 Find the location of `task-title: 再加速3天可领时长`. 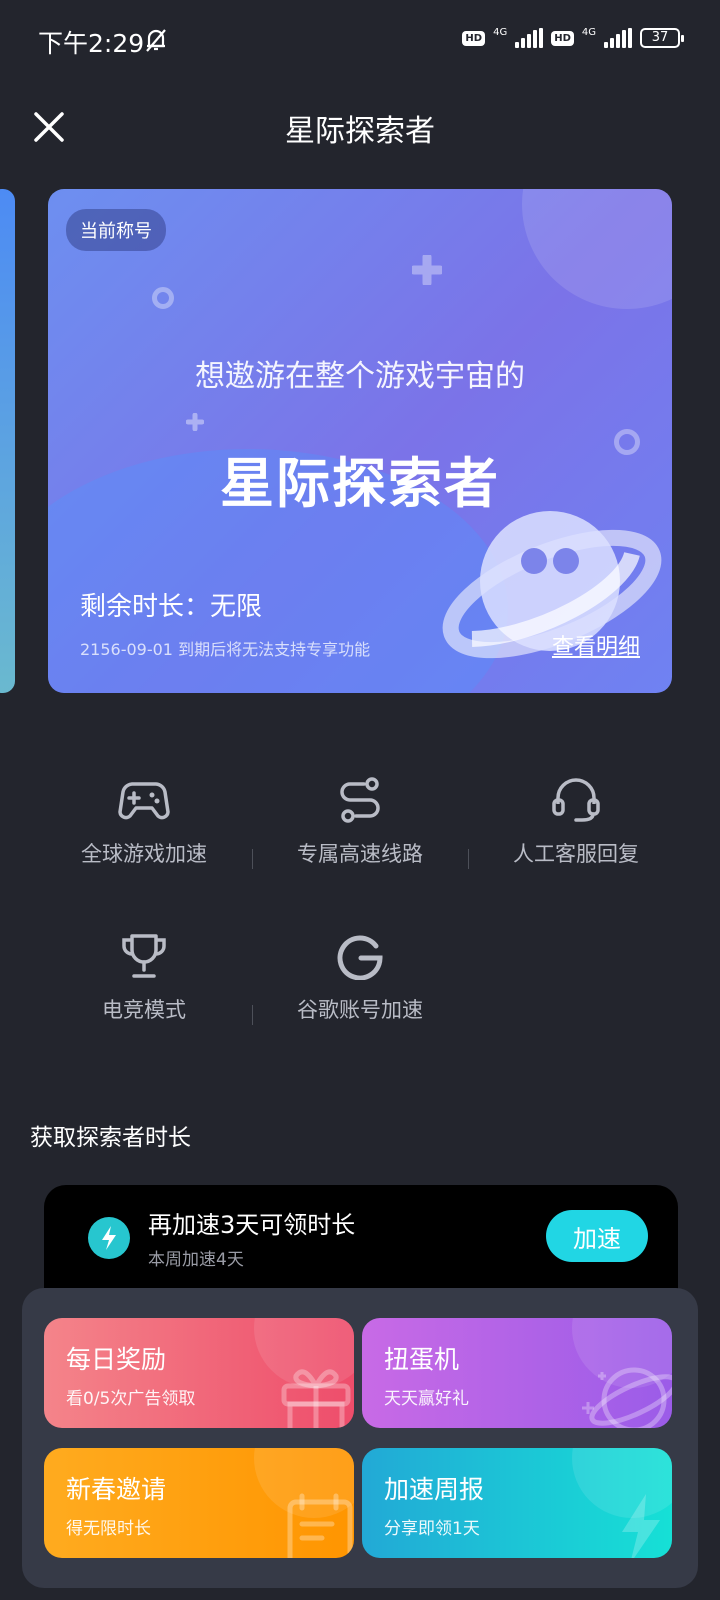

task-title: 再加速3天可领时长 is located at coordinates (252, 1225).